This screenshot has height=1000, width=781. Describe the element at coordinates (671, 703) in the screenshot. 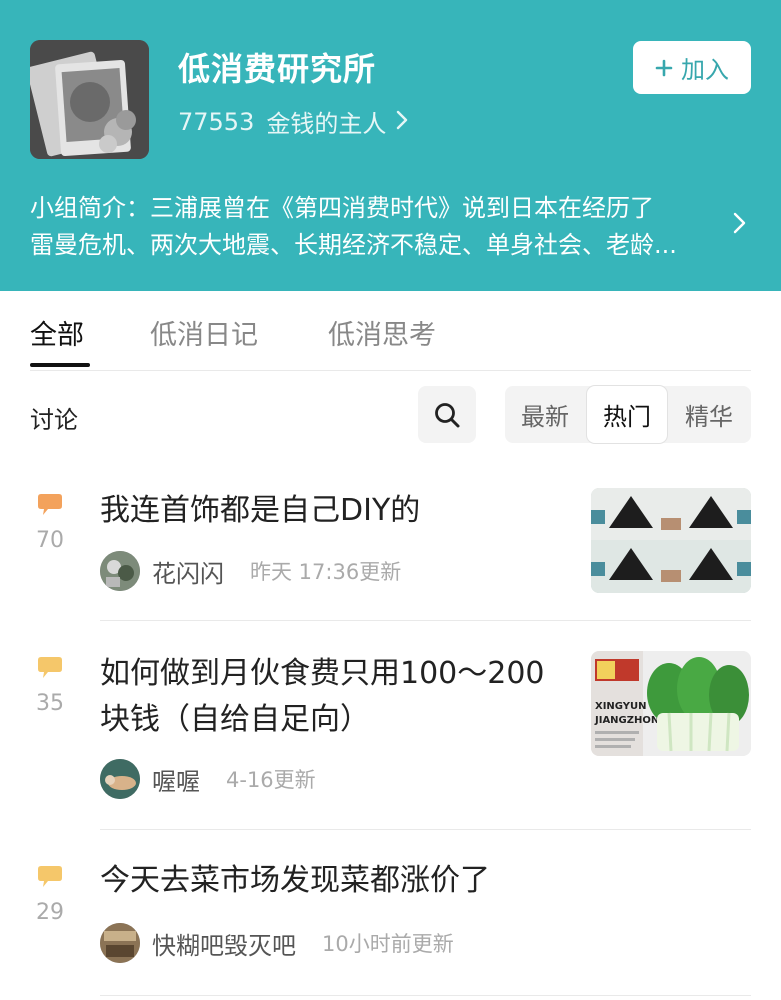

I see `topic-thumbnail: XINGYUN JIANGZHONG` at that location.